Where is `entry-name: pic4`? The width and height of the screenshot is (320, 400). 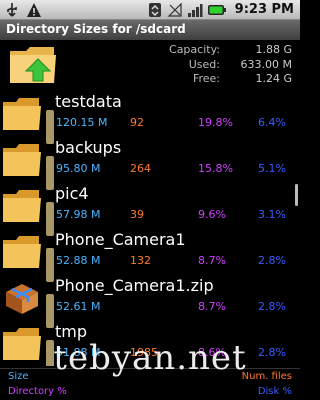
entry-name: pic4 is located at coordinates (72, 193).